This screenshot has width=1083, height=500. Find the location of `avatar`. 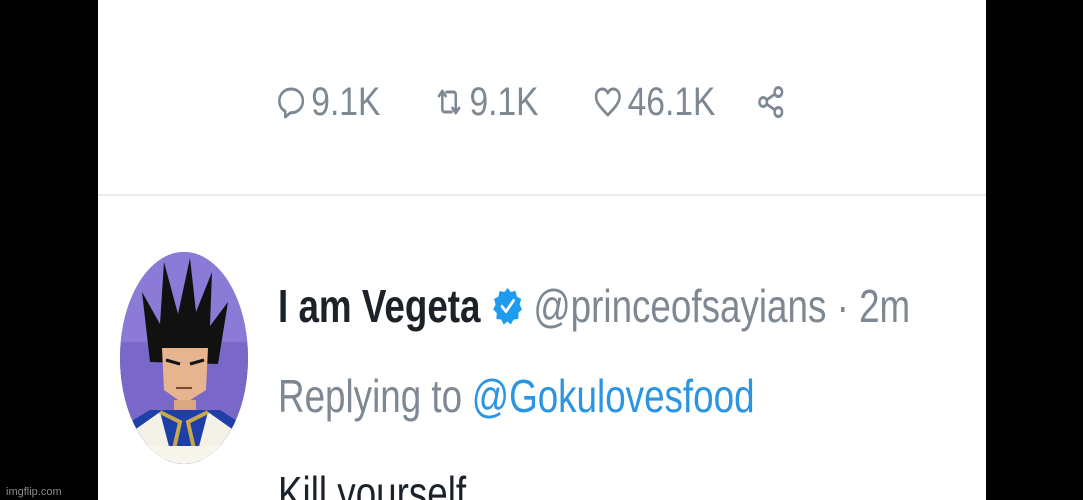

avatar is located at coordinates (184, 358).